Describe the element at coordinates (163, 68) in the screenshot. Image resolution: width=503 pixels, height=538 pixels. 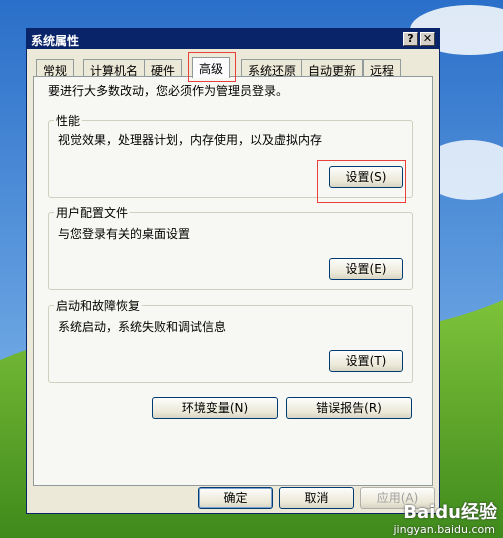
I see `tab-hardware: 硬件` at that location.